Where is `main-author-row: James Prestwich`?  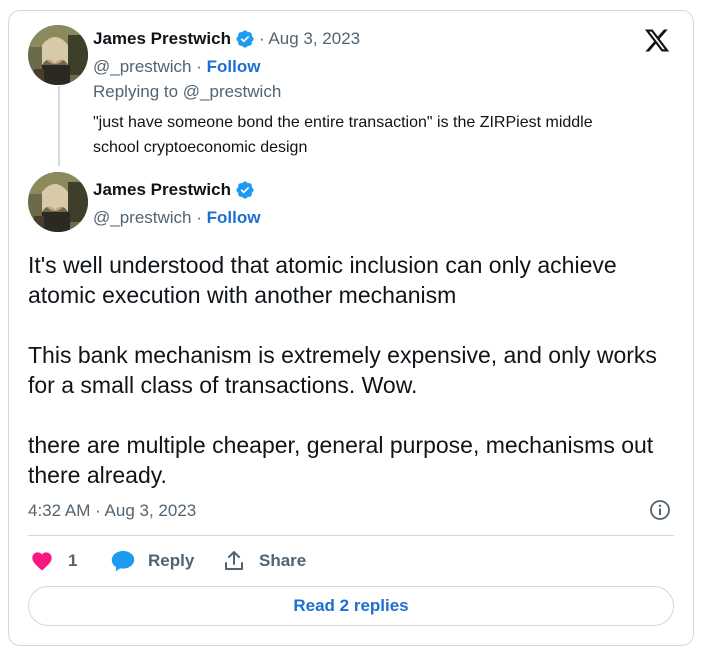 main-author-row: James Prestwich is located at coordinates (174, 190).